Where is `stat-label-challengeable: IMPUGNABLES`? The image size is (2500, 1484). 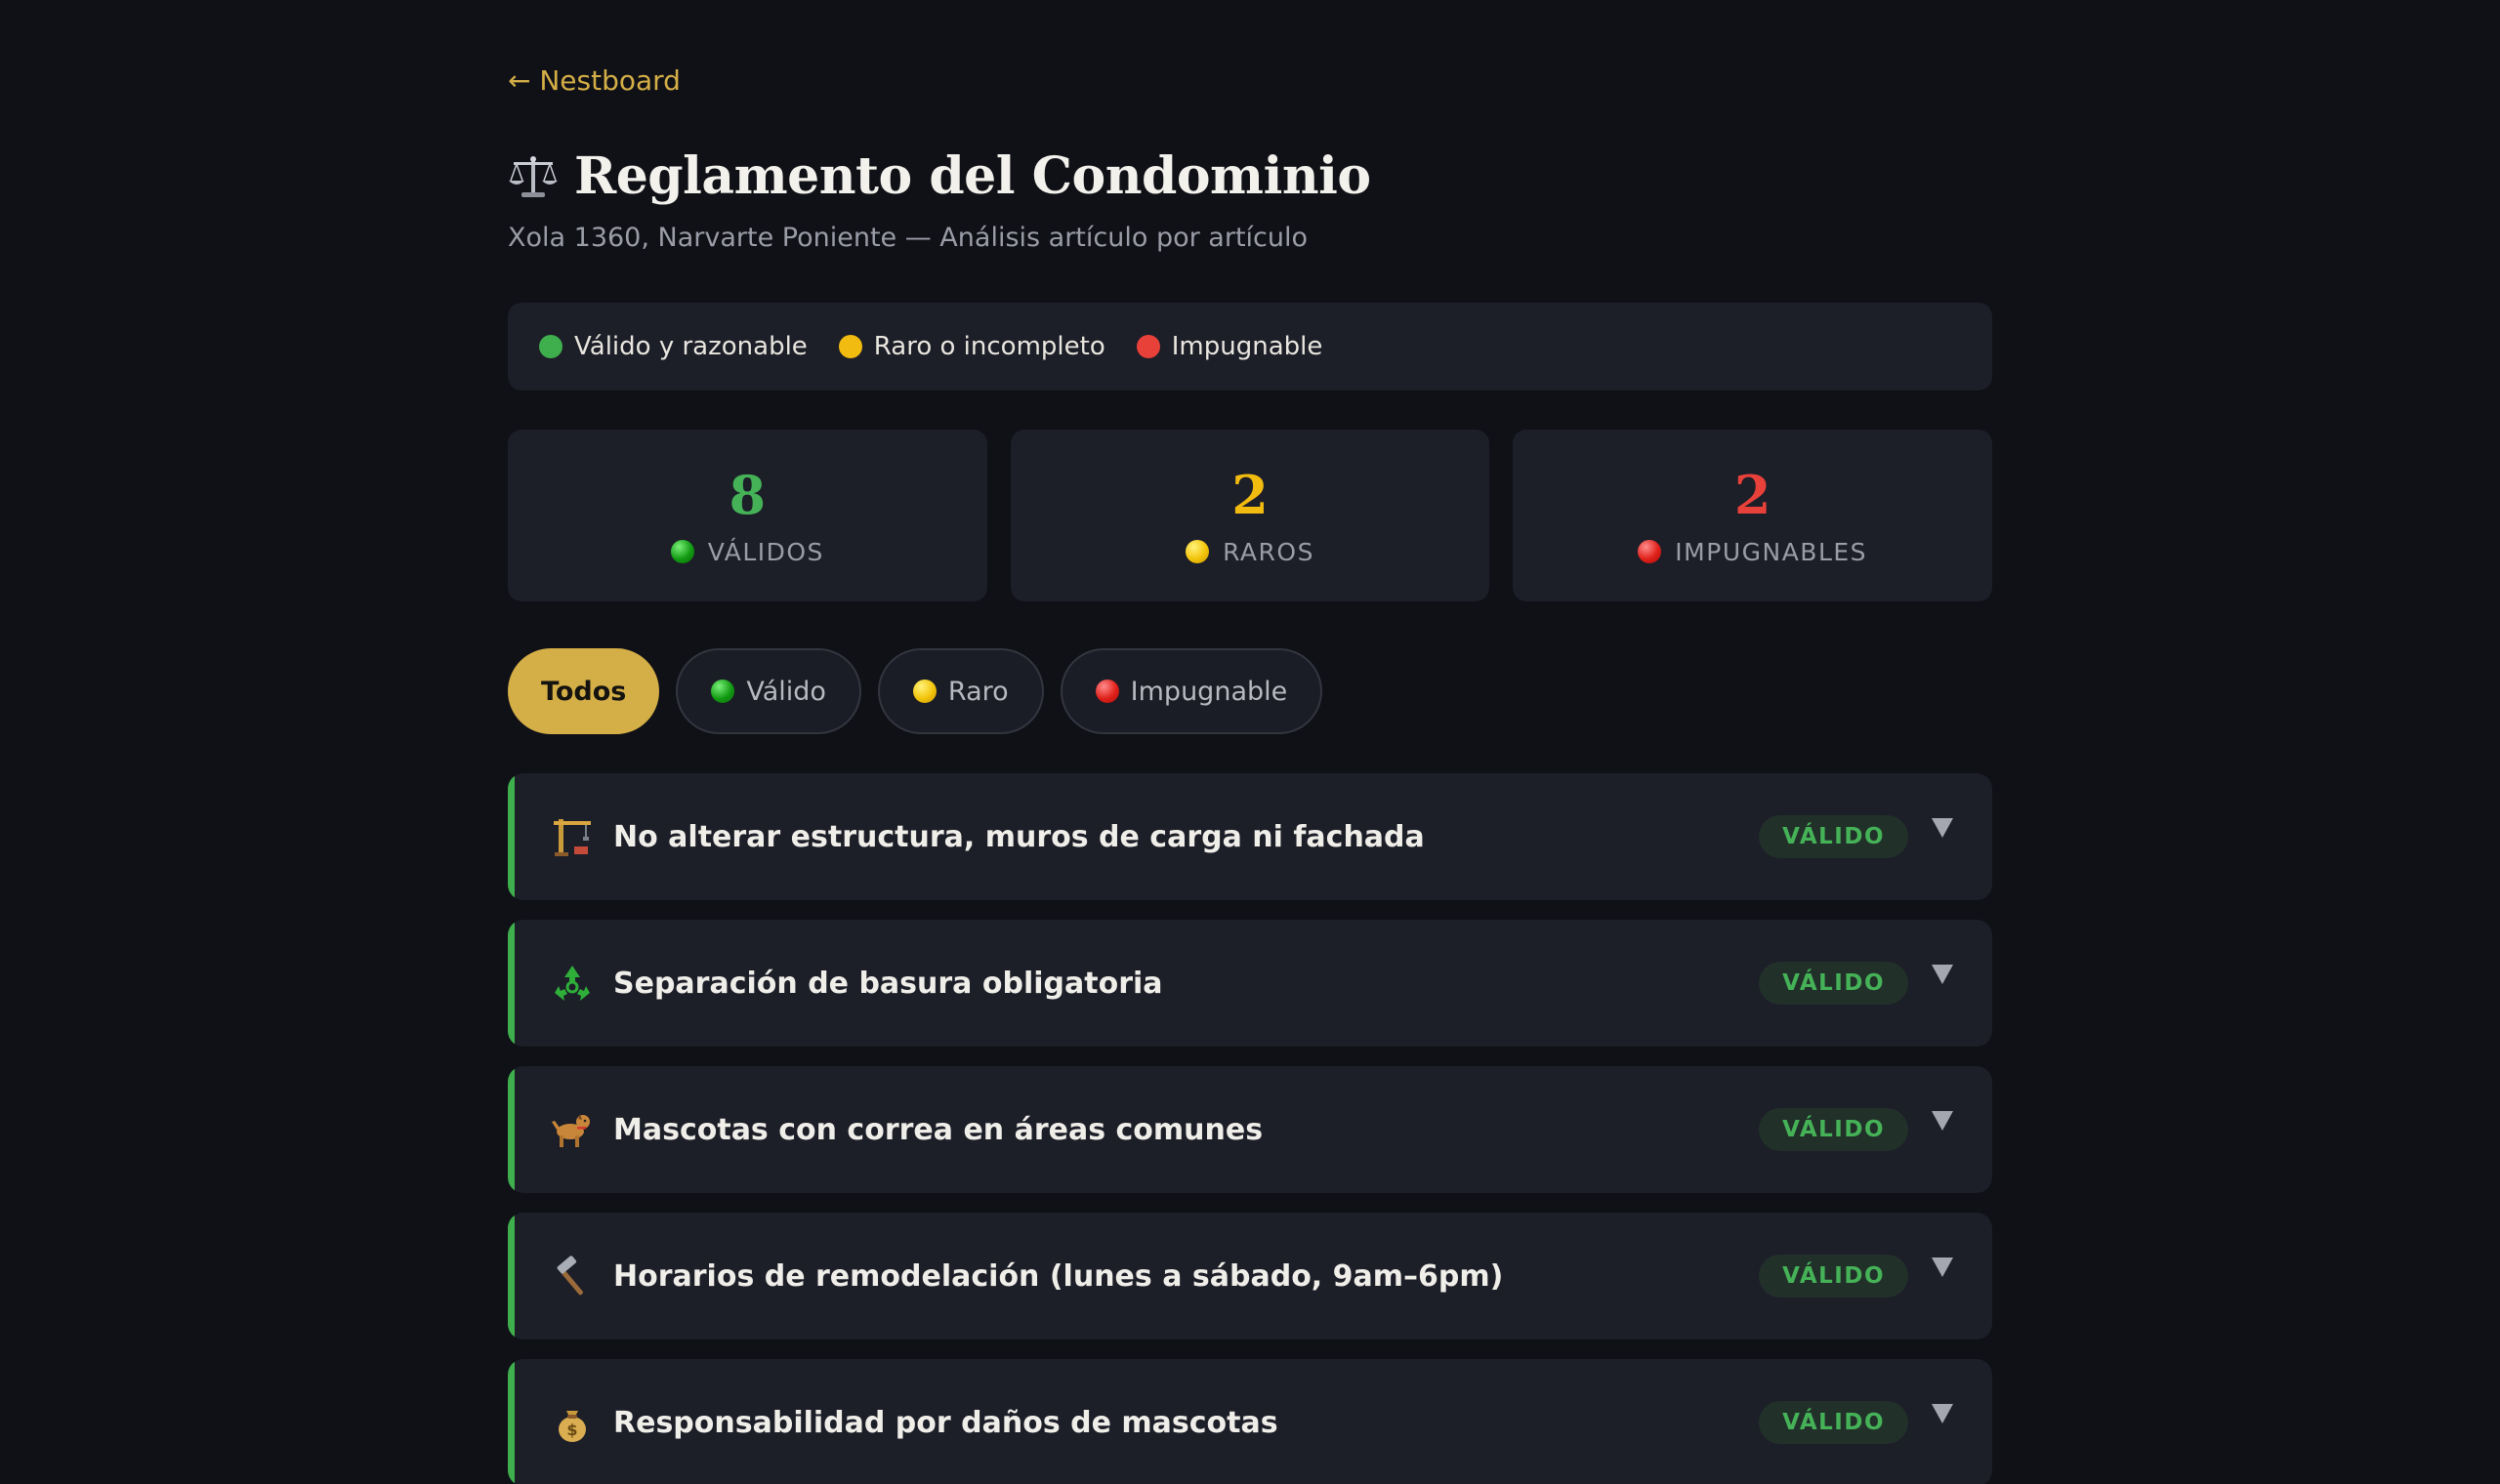 stat-label-challengeable: IMPUGNABLES is located at coordinates (1752, 552).